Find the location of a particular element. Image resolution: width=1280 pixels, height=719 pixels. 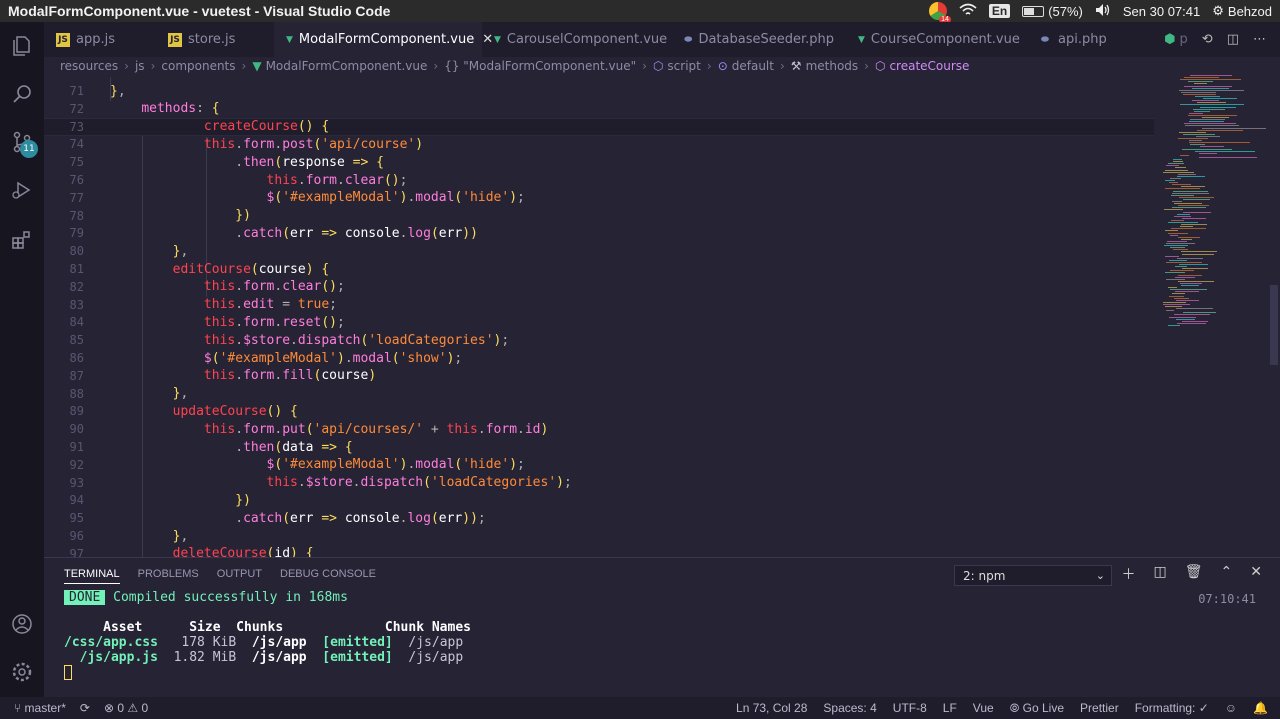

tab-output: OUTPUT is located at coordinates (239, 576).